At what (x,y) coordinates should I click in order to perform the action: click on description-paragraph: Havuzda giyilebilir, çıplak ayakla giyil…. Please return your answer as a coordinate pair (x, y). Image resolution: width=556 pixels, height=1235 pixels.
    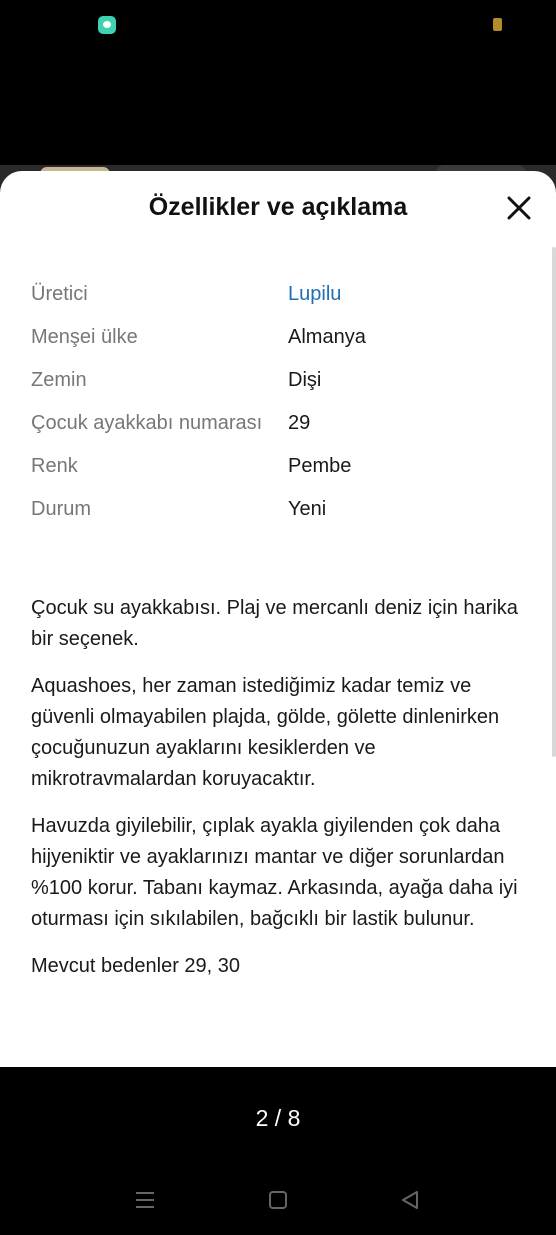
    Looking at the image, I should click on (274, 872).